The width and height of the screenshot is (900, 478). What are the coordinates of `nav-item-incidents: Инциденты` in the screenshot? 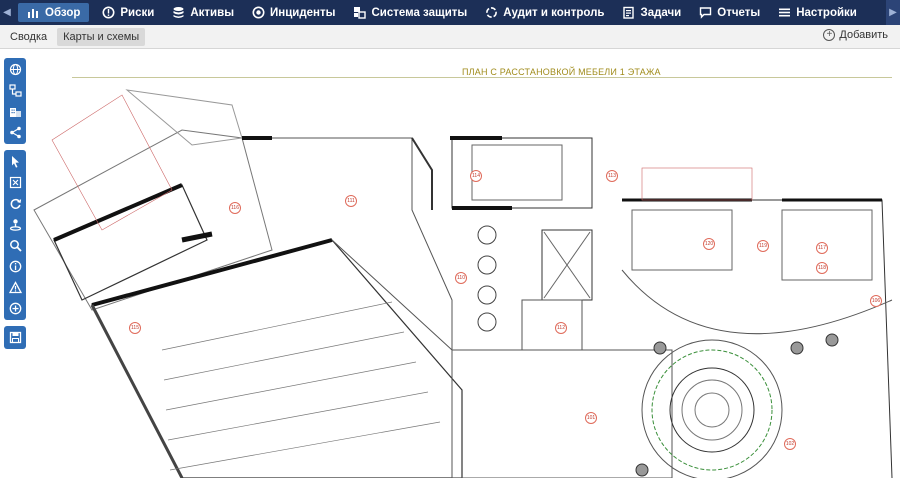 It's located at (293, 12).